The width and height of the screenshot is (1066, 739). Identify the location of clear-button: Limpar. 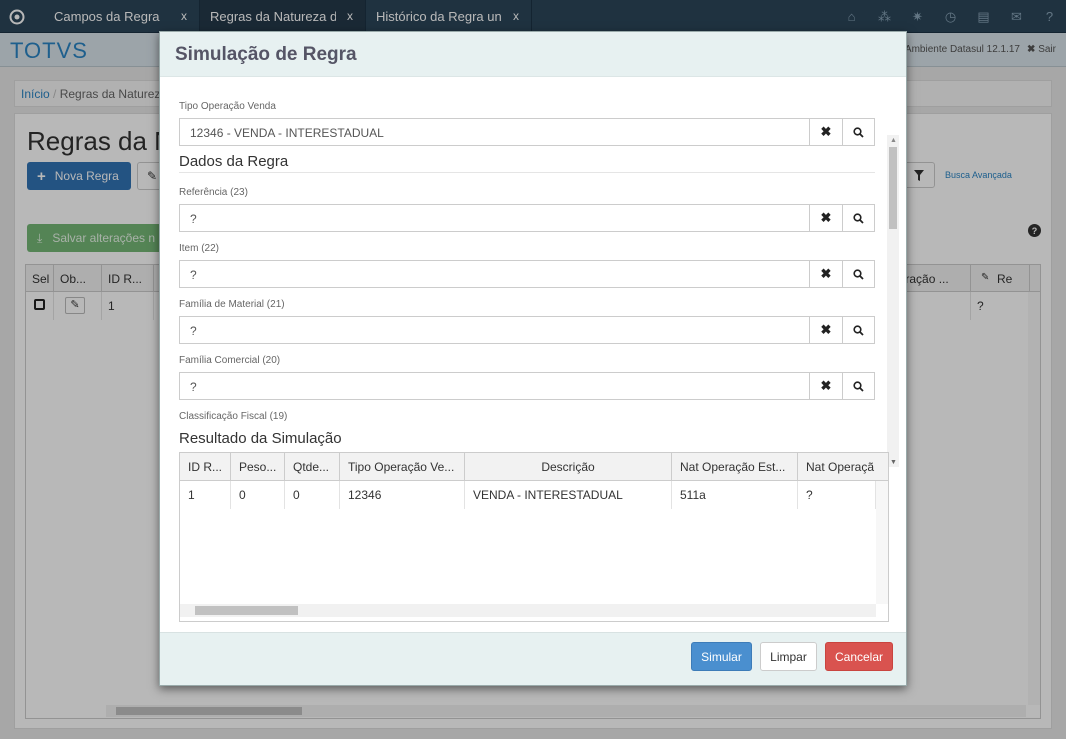
(788, 656).